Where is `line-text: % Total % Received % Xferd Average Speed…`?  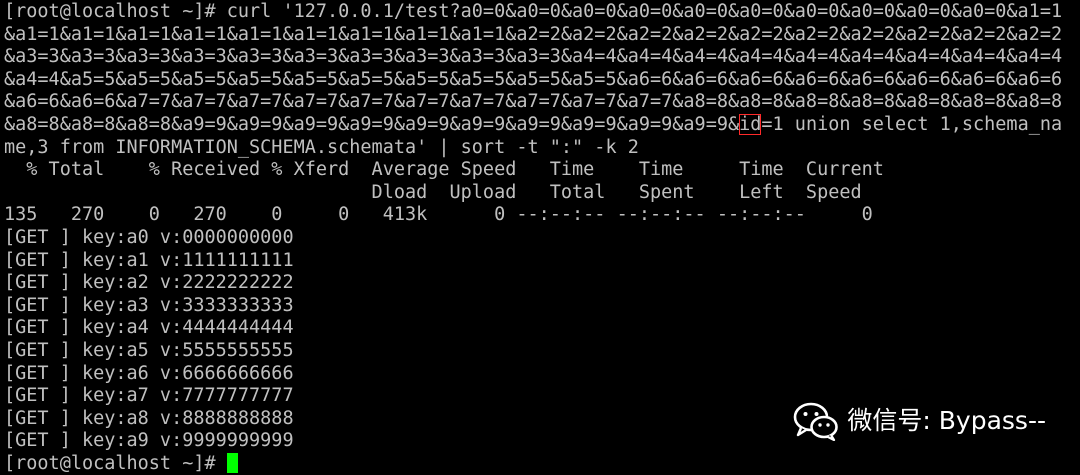
line-text: % Total % Received % Xferd Average Speed… is located at coordinates (444, 170).